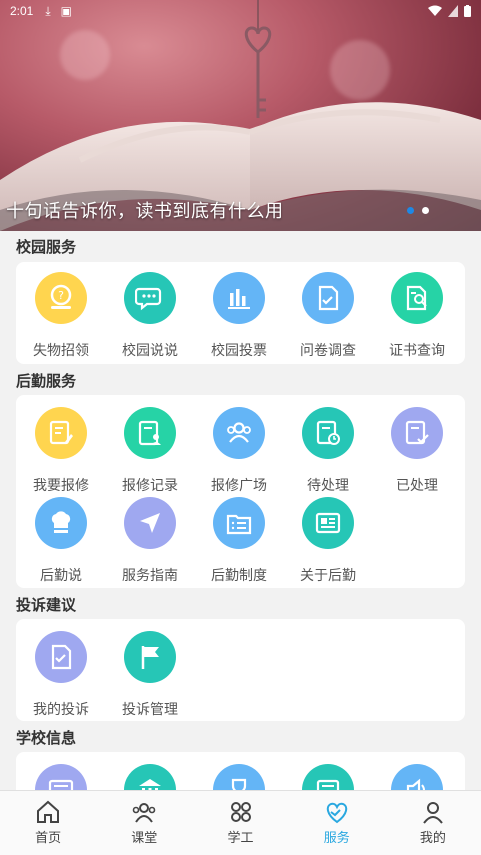 This screenshot has height=855, width=481. I want to click on classroom-icon, so click(144, 813).